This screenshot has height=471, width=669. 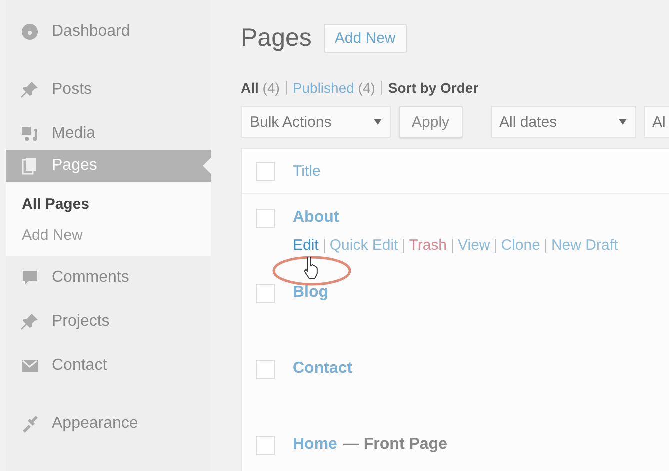 What do you see at coordinates (306, 245) in the screenshot?
I see `row-action-link: Edit` at bounding box center [306, 245].